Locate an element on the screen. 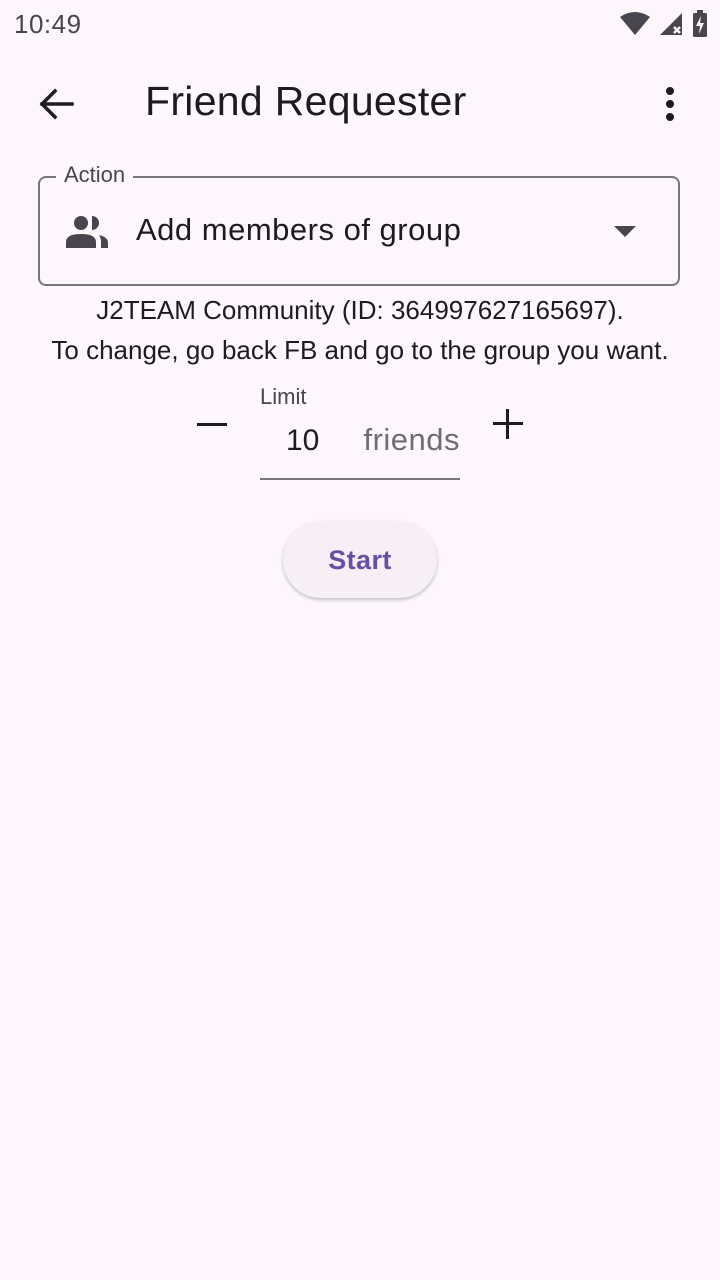  limit-label: Limit is located at coordinates (283, 396).